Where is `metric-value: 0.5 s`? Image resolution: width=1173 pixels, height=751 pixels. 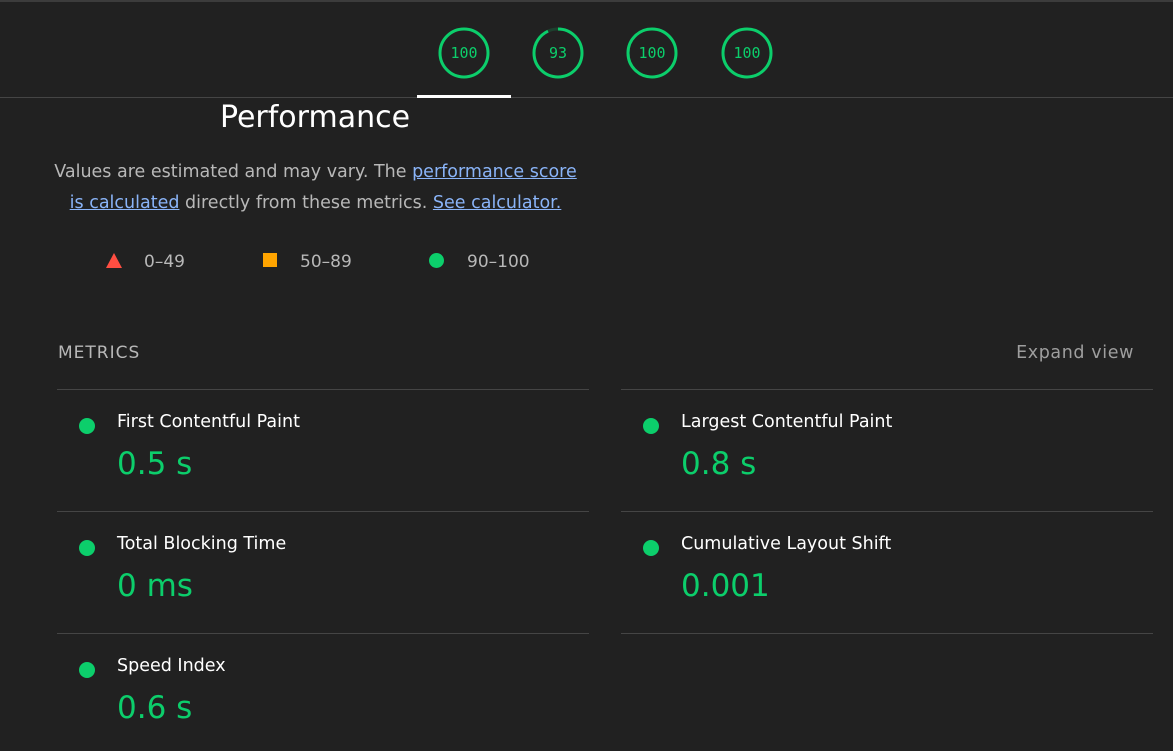
metric-value: 0.5 s is located at coordinates (155, 464).